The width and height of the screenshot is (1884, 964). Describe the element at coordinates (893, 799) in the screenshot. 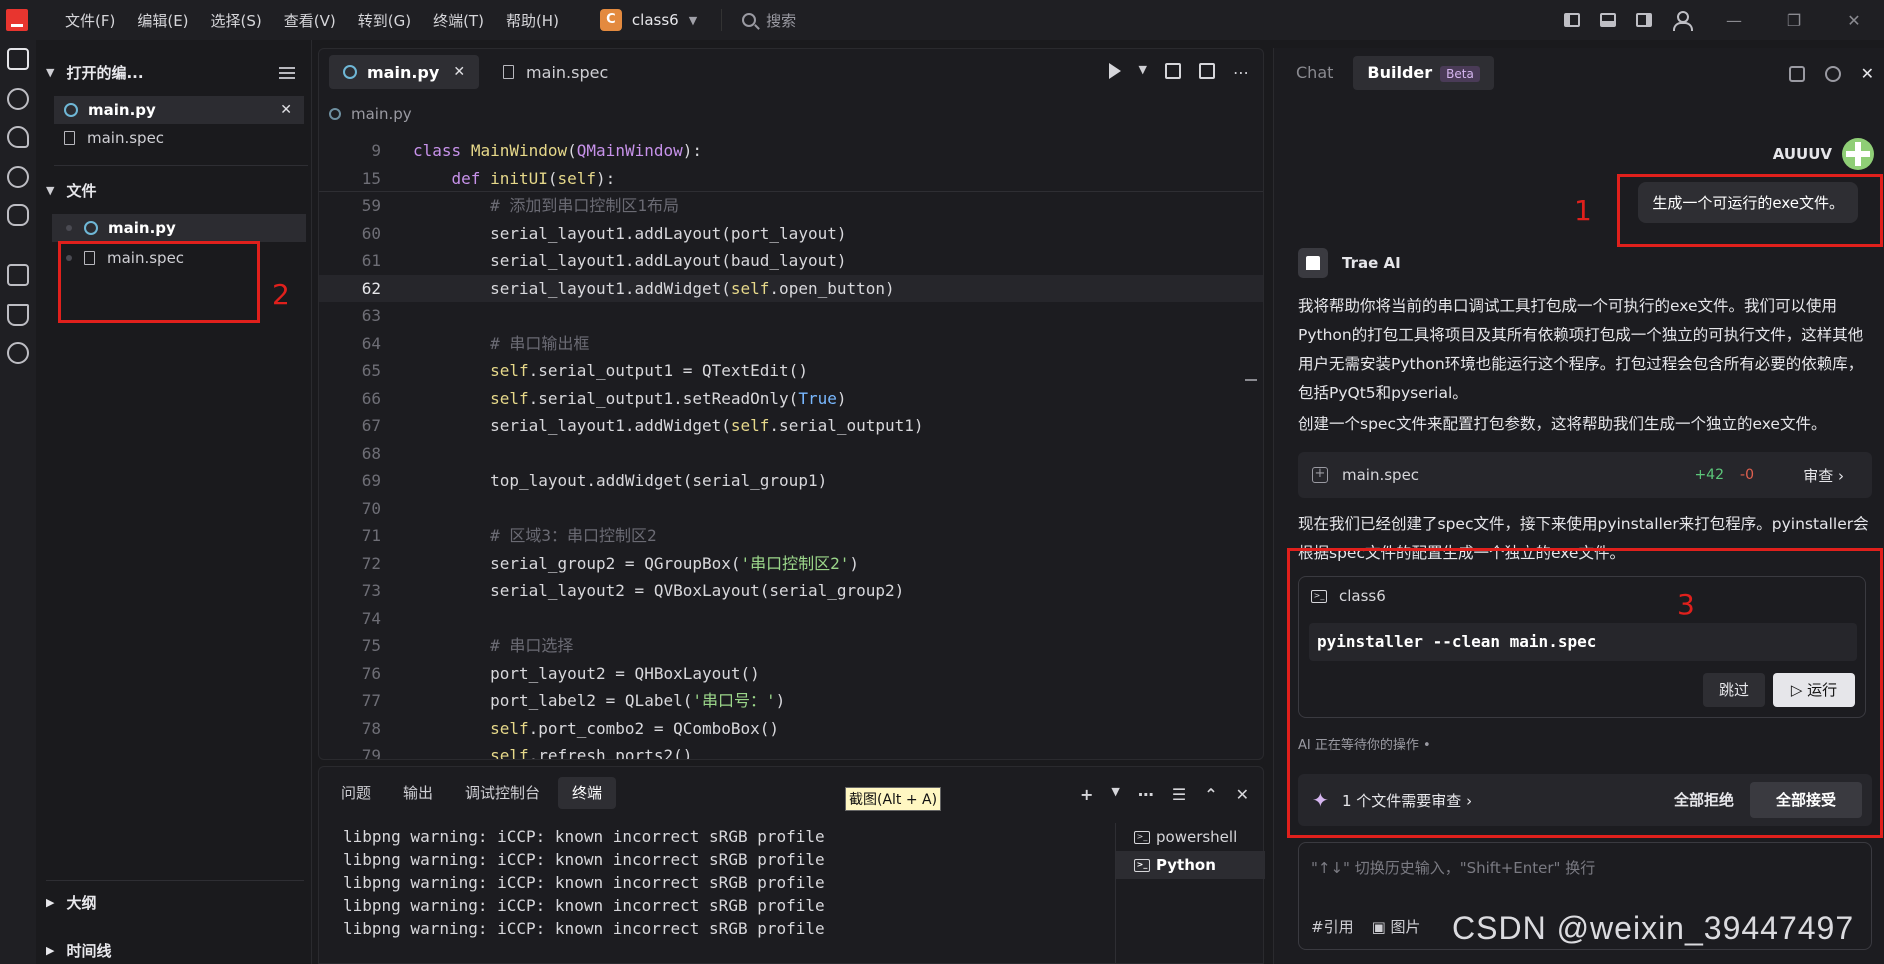

I see `screenshot-tooltip: 截图(Alt + A)` at that location.